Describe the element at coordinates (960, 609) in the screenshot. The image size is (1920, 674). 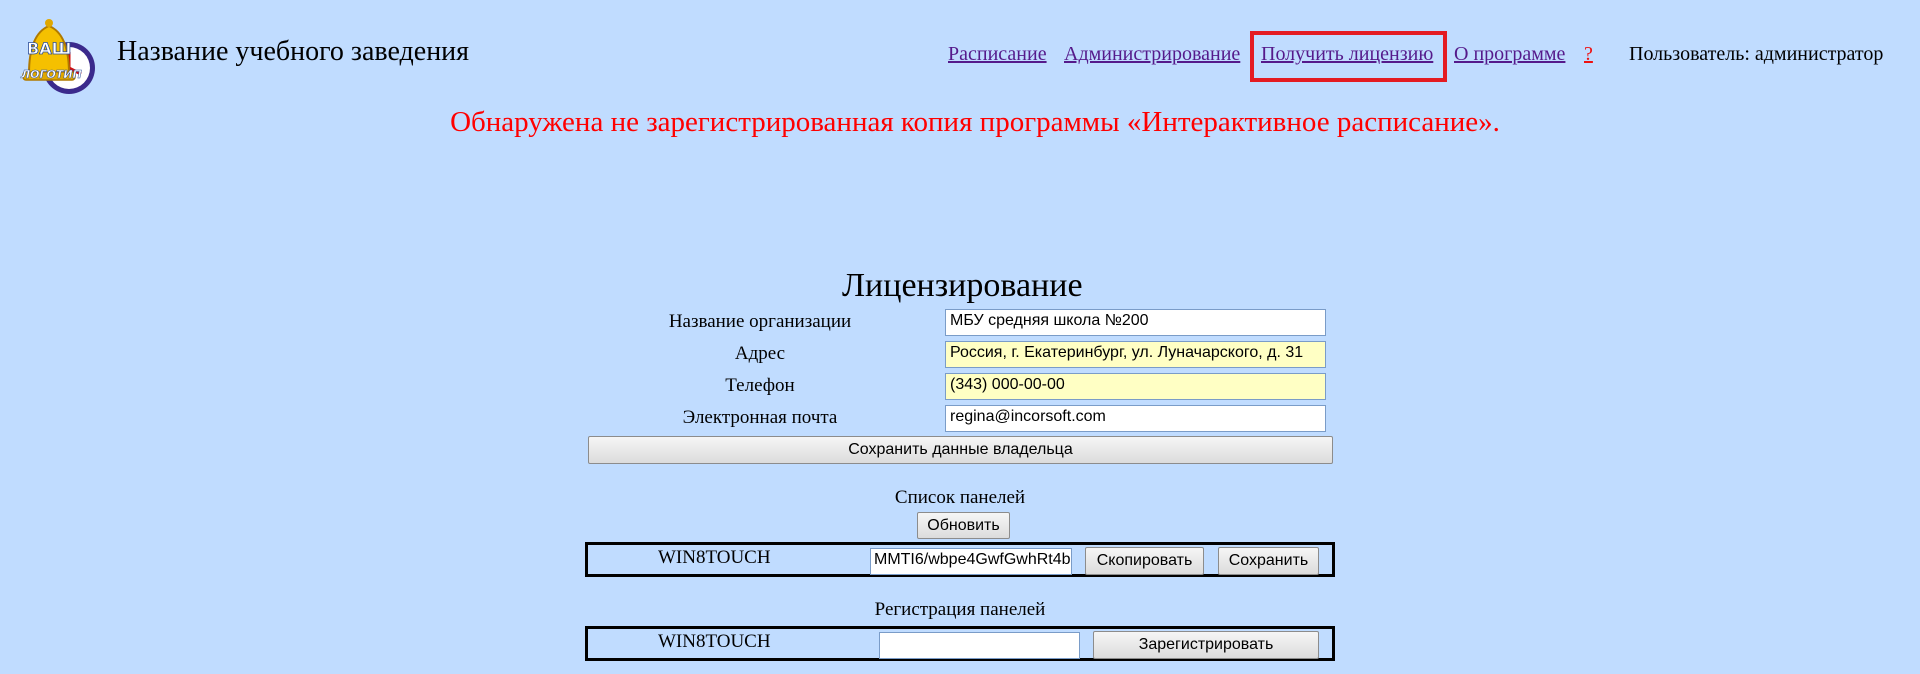
I see `registration-title: Регистрация панелей` at that location.